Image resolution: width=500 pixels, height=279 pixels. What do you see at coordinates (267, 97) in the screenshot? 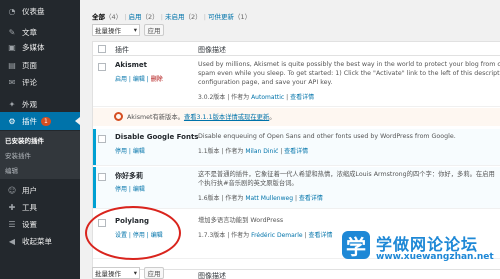
I see `author-link: Automattic` at bounding box center [267, 97].